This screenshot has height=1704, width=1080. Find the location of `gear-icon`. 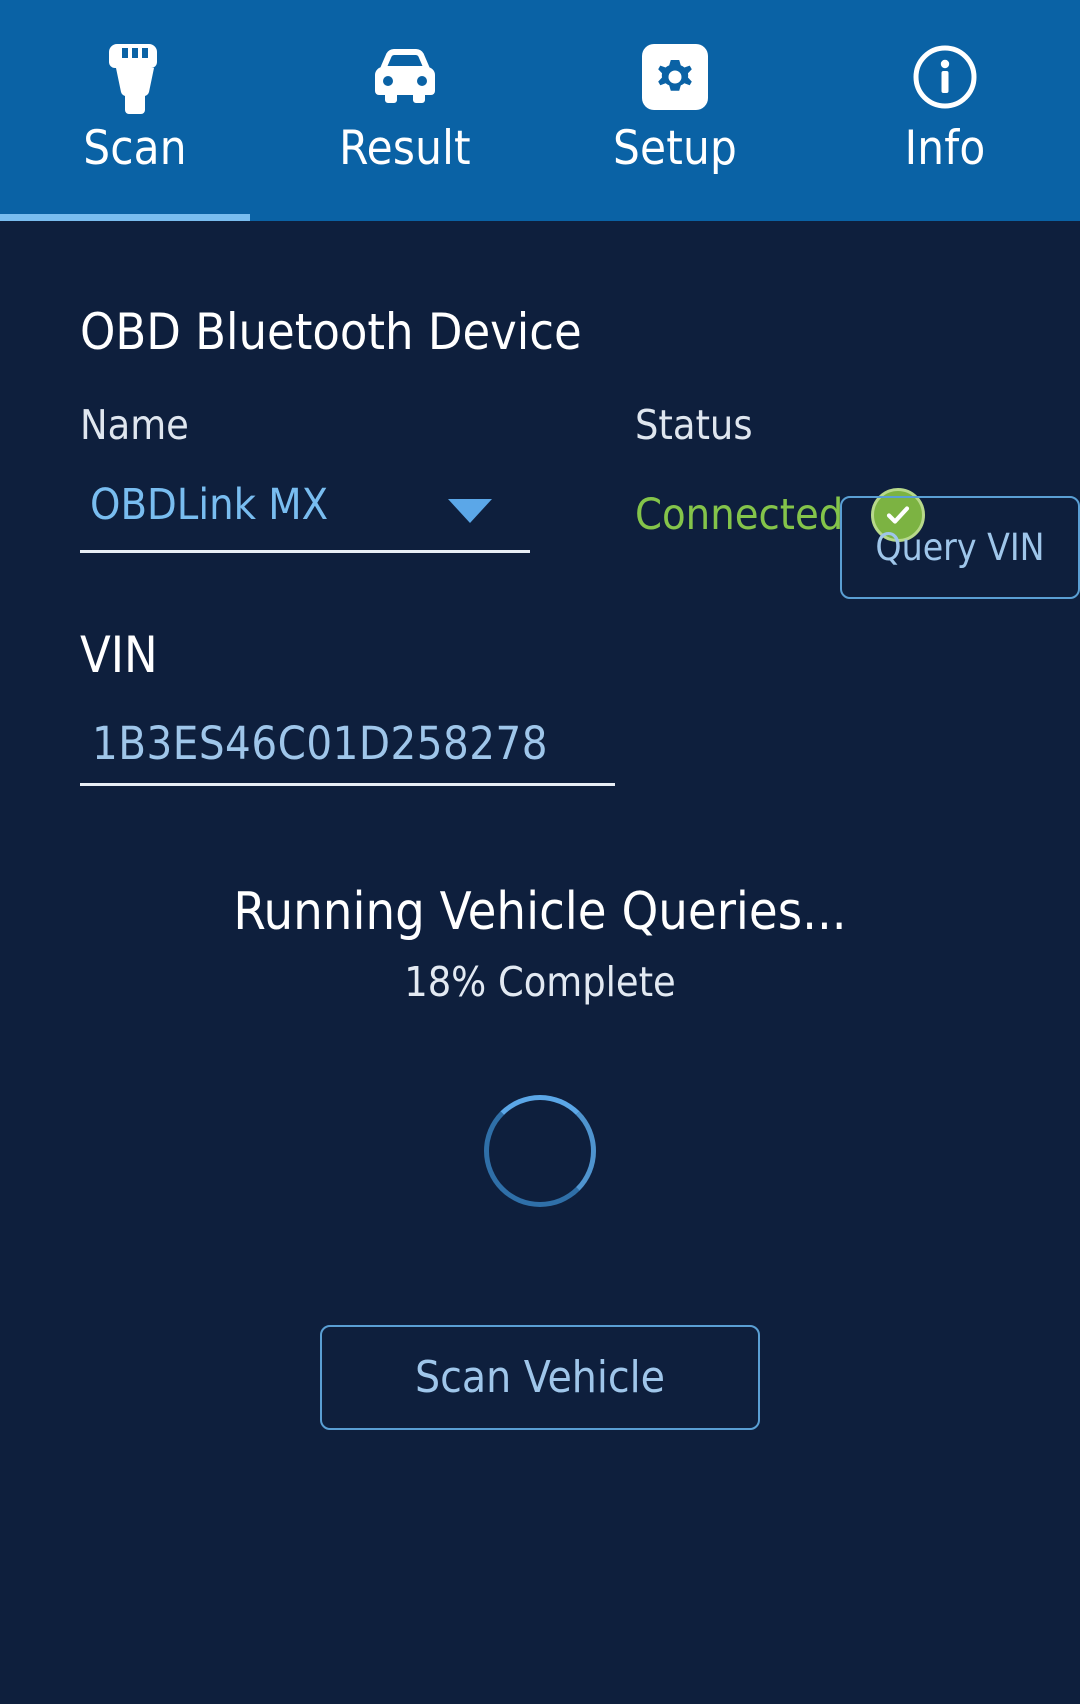

gear-icon is located at coordinates (675, 77).